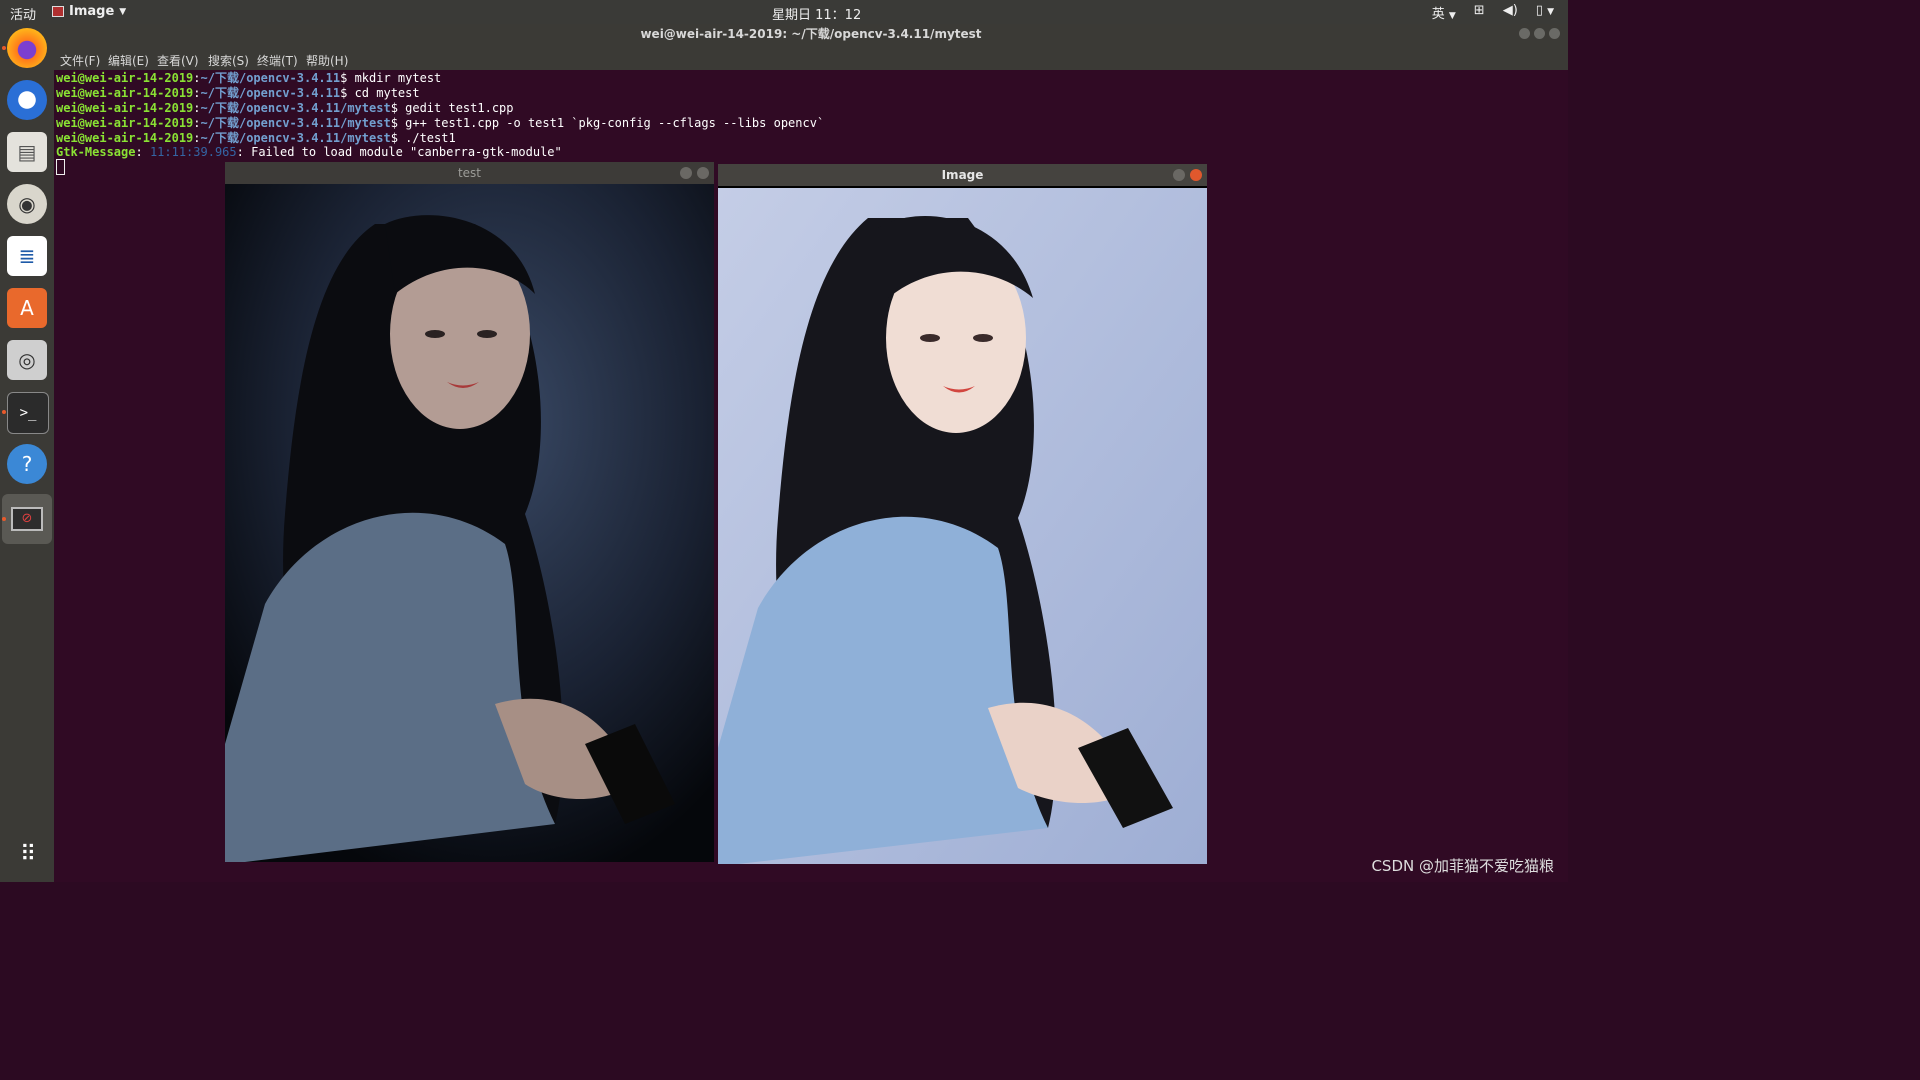 This screenshot has height=1080, width=1920. I want to click on input-method-indicator: 英 ▼, so click(1444, 12).